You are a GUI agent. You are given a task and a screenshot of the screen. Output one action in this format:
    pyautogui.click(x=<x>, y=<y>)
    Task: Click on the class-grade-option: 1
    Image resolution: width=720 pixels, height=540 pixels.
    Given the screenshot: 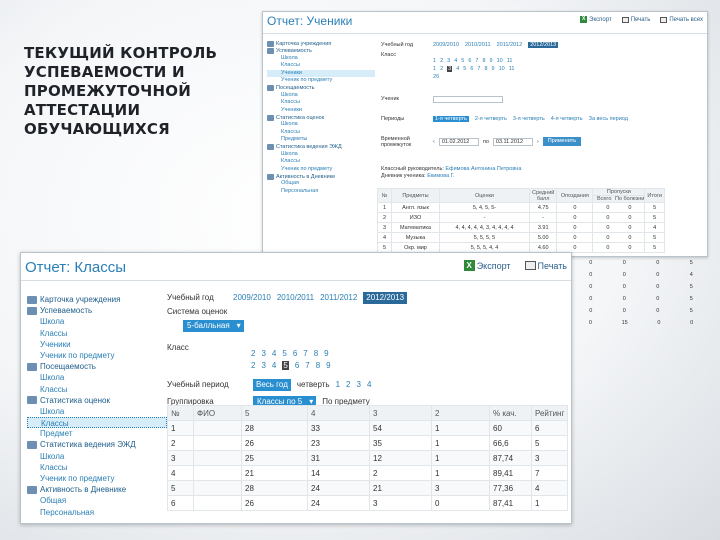 What is the action you would take?
    pyautogui.click(x=434, y=61)
    